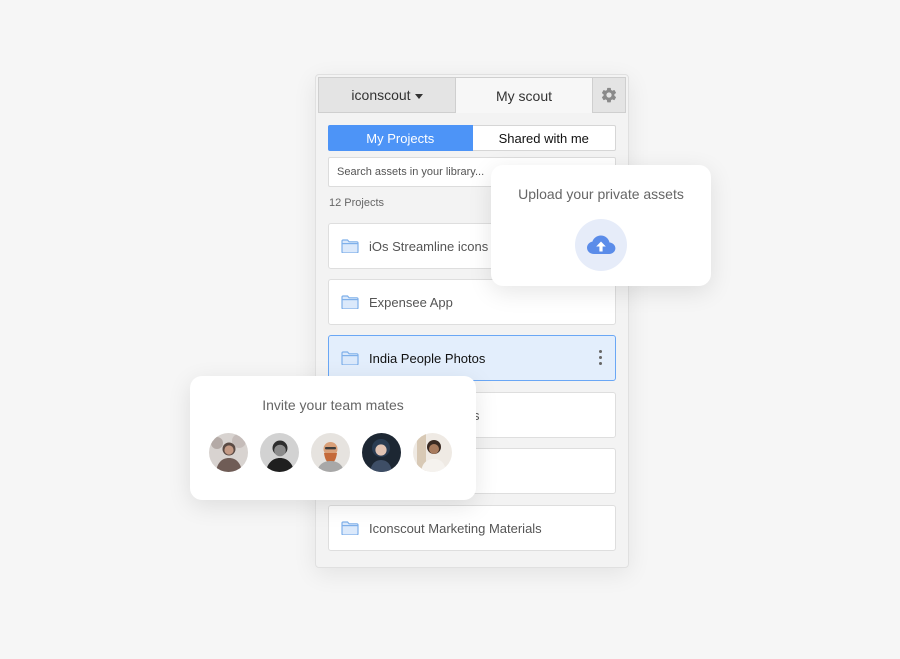  I want to click on account-dropdown: iconscout, so click(386, 95).